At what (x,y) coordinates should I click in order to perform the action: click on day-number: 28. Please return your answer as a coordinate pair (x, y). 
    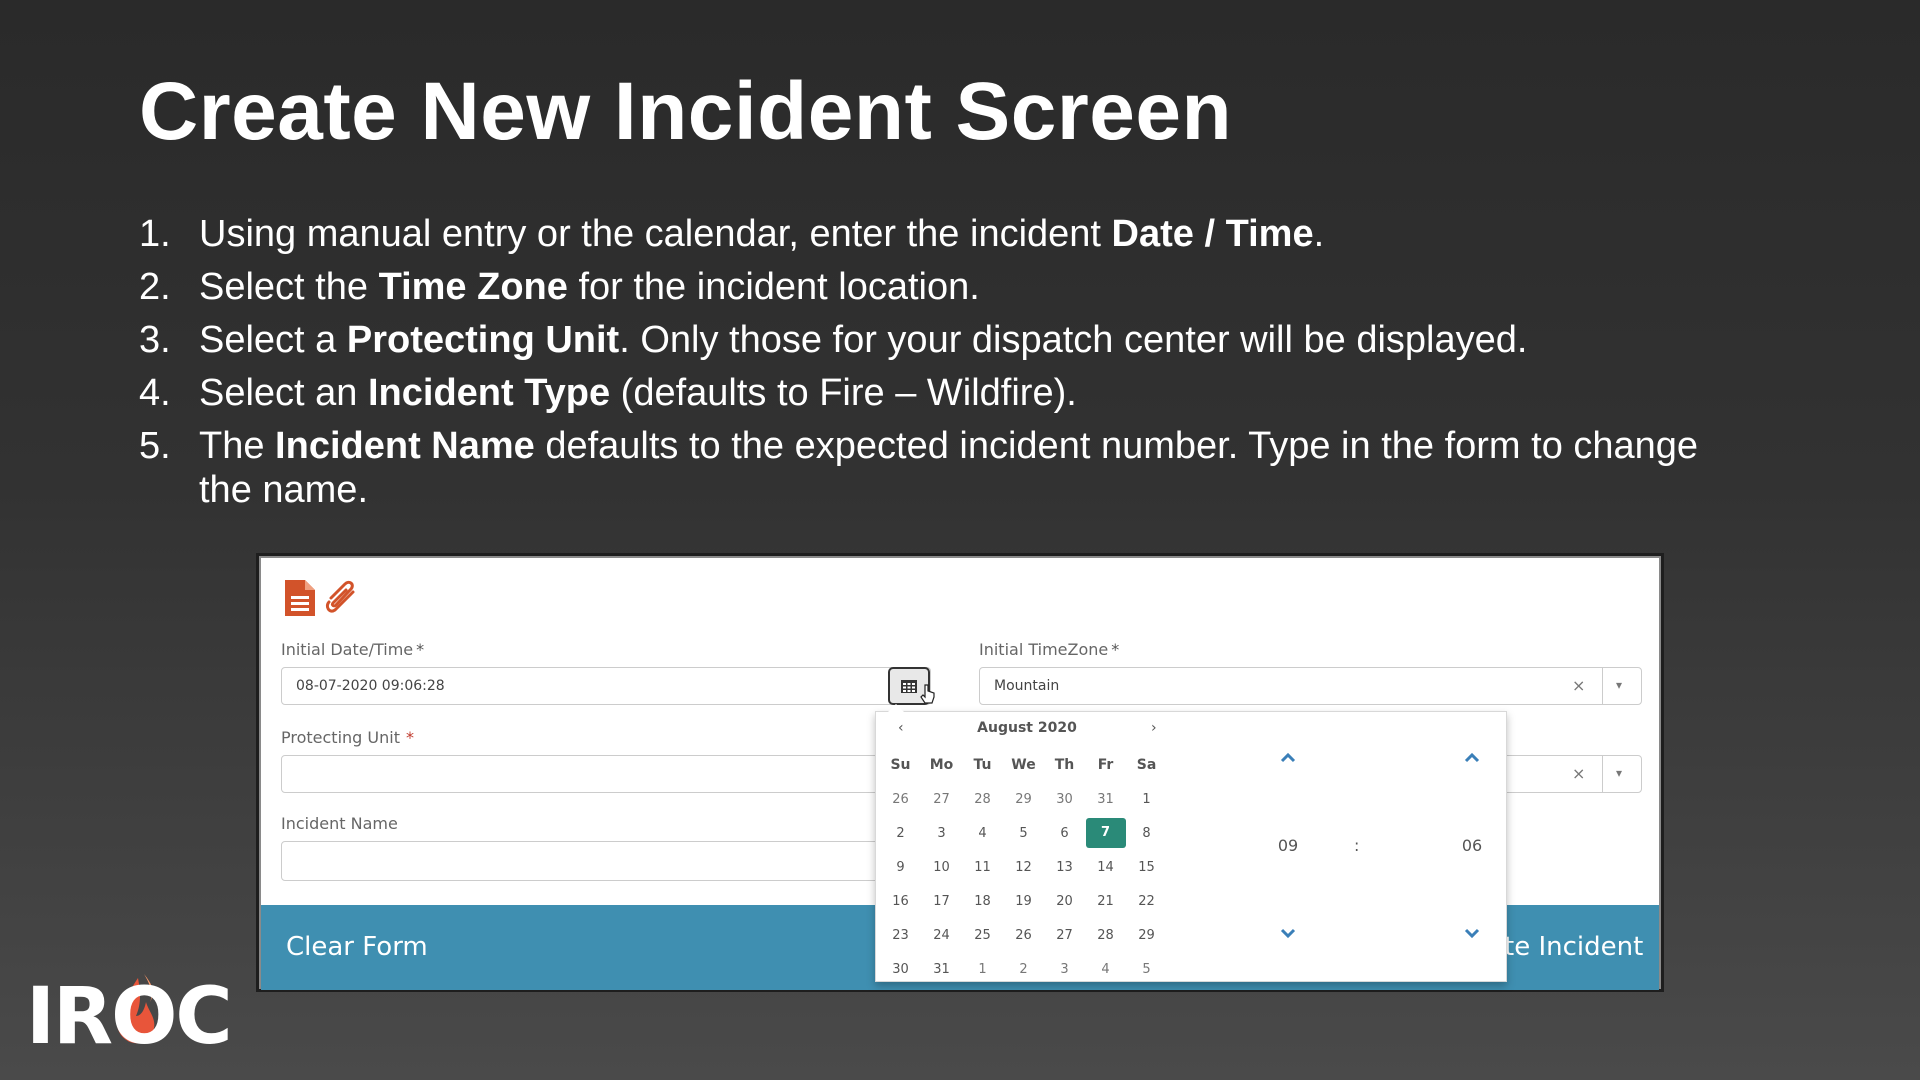
    Looking at the image, I should click on (982, 799).